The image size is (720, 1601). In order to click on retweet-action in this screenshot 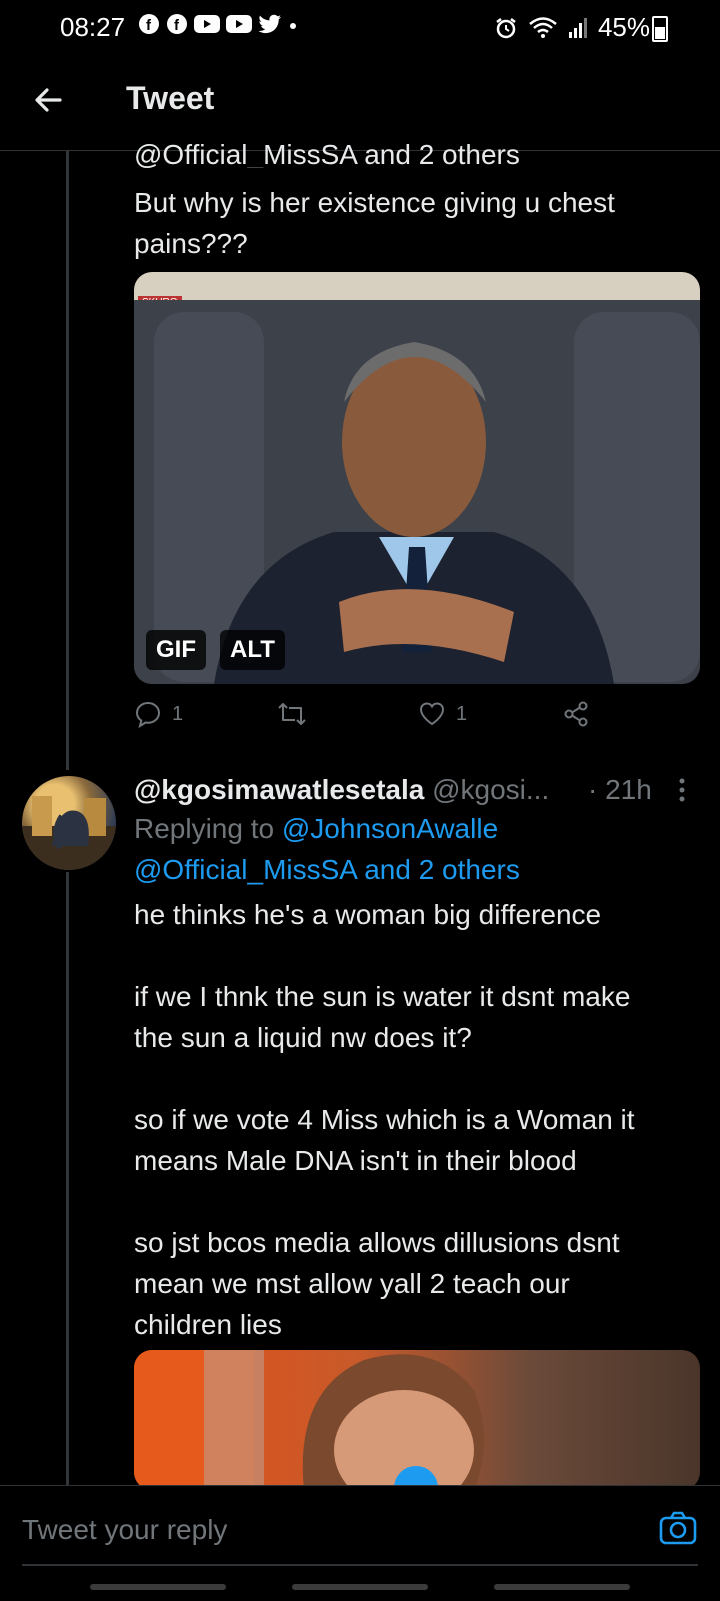, I will do `click(292, 714)`.